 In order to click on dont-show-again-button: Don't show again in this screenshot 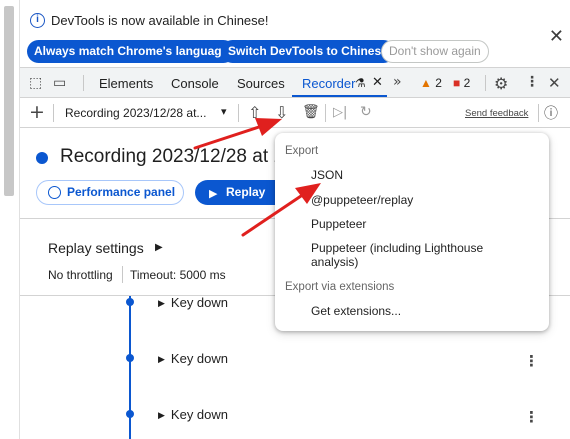, I will do `click(435, 51)`.